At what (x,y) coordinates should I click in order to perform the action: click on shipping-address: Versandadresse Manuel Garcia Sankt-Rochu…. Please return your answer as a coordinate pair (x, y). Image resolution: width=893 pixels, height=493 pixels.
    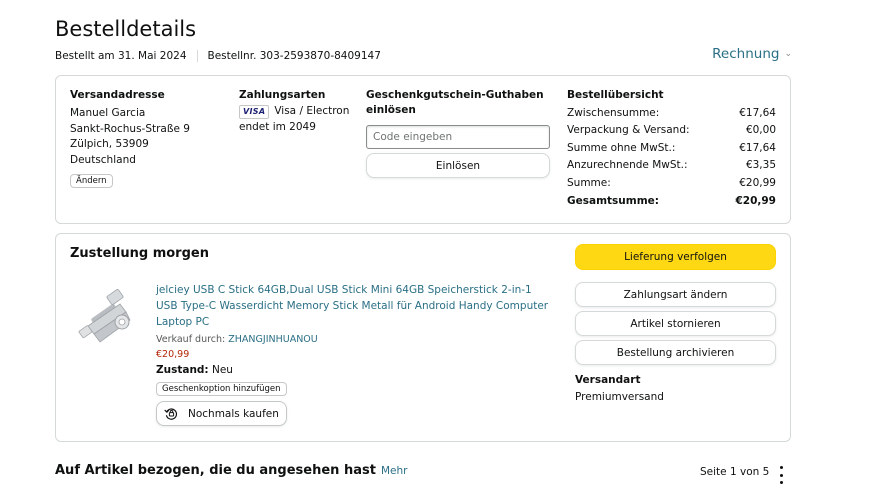
    Looking at the image, I should click on (145, 138).